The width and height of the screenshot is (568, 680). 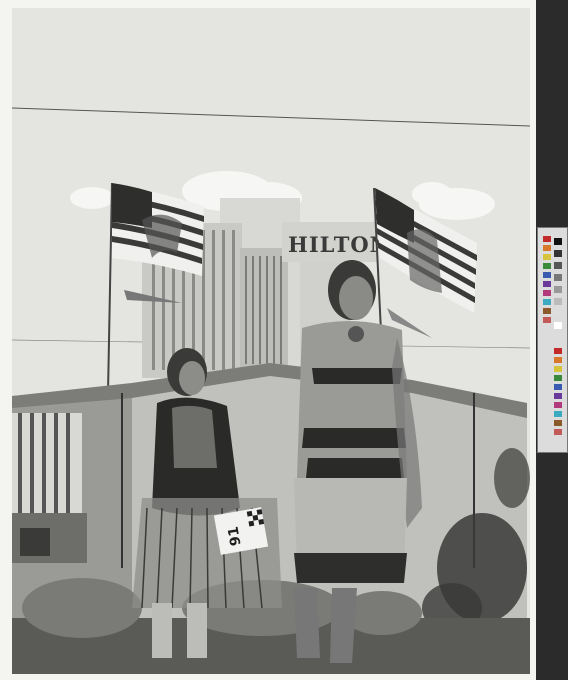 What do you see at coordinates (339, 244) in the screenshot?
I see `hilton-sign-text: HILTON` at bounding box center [339, 244].